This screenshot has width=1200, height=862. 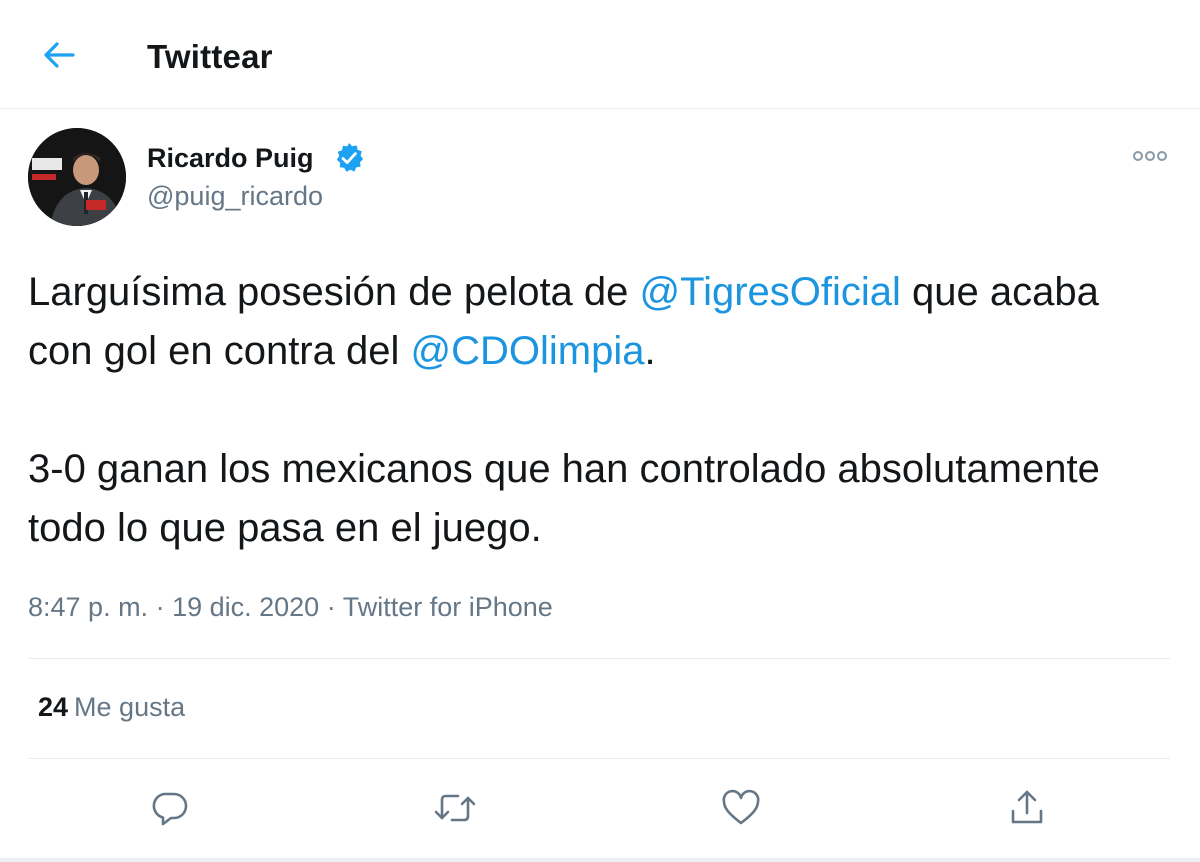 What do you see at coordinates (448, 607) in the screenshot?
I see `tweet-source: Twitter for iPhone` at bounding box center [448, 607].